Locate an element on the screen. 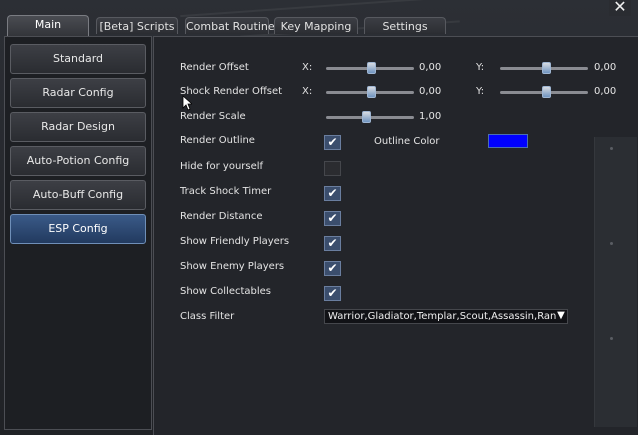 This screenshot has width=638, height=435. render-offset-y-label: Y: is located at coordinates (480, 67).